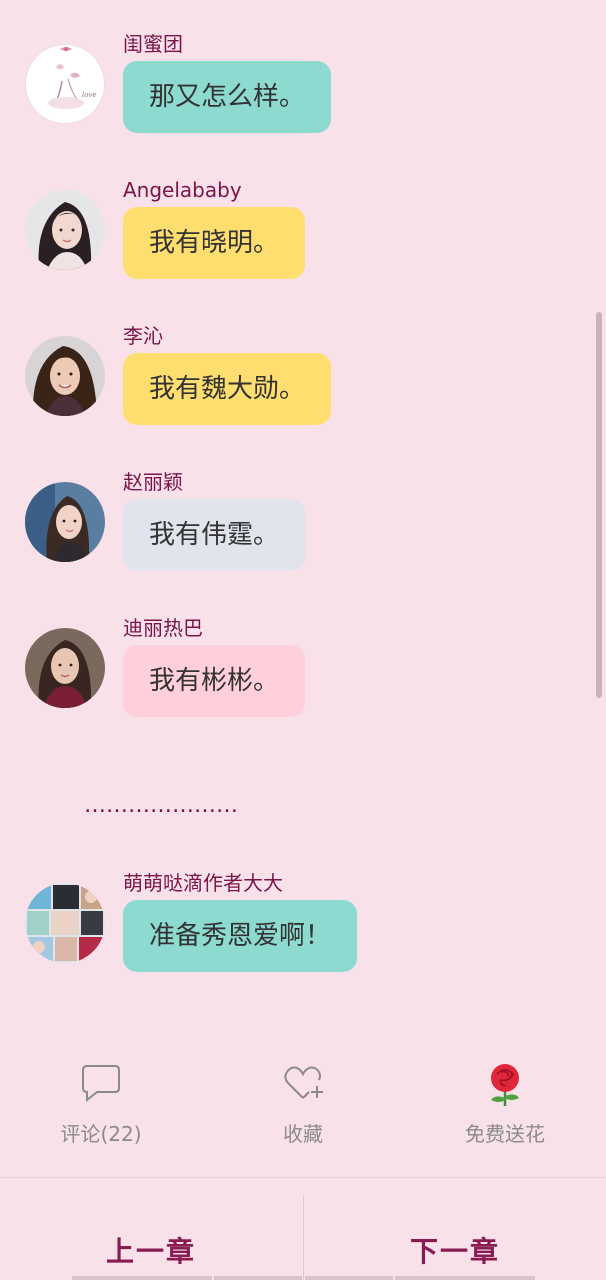  What do you see at coordinates (101, 1103) in the screenshot?
I see `comment-button: 评论(22)` at bounding box center [101, 1103].